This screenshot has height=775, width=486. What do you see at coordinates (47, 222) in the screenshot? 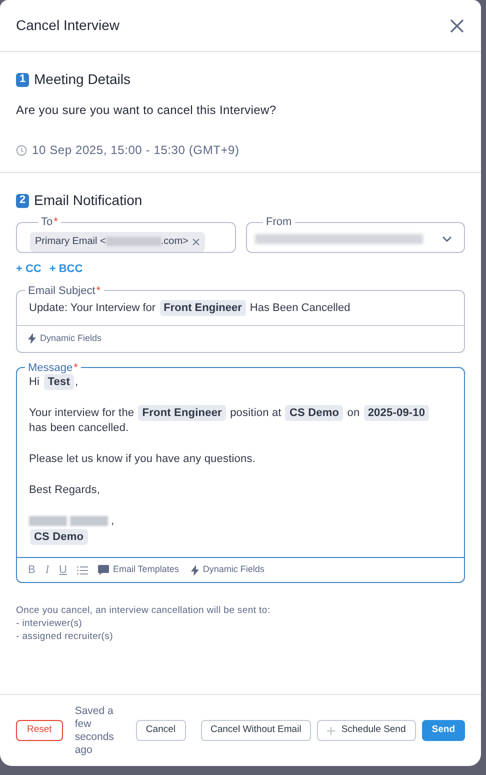
I see `field-label: To` at bounding box center [47, 222].